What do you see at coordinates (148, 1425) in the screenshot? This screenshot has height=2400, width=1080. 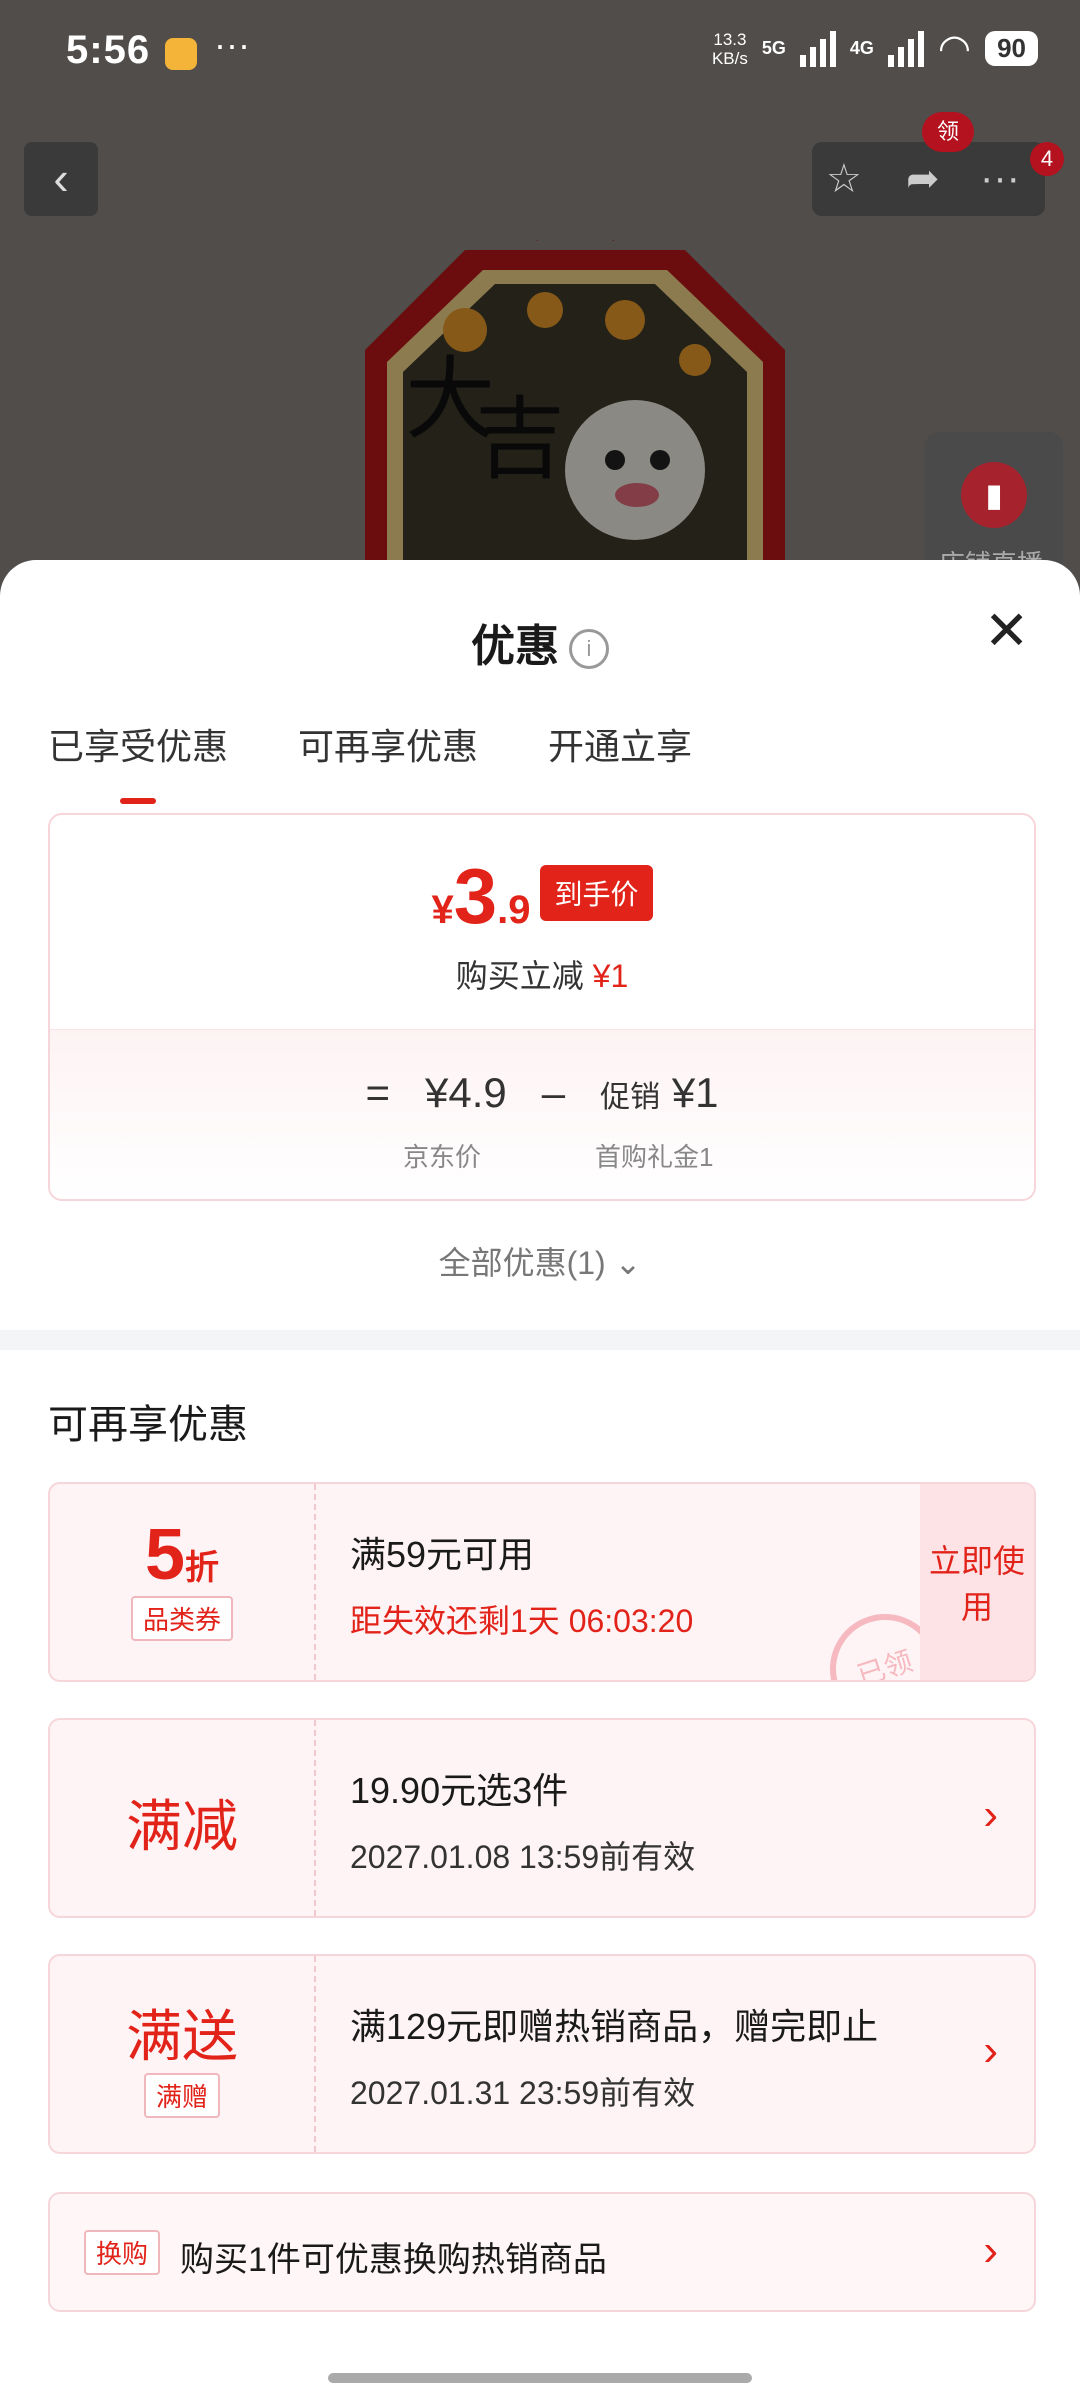 I see `section-title: 可再享优惠` at bounding box center [148, 1425].